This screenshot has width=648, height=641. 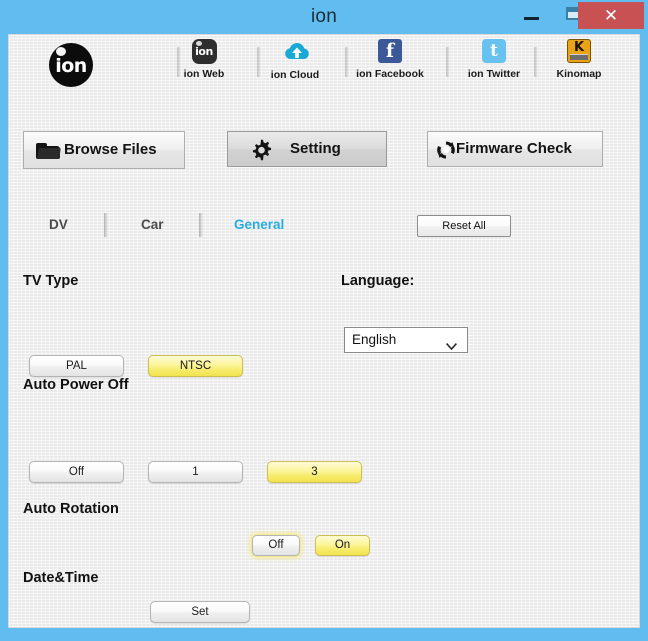 What do you see at coordinates (451, 344) in the screenshot?
I see `chevron-down-icon` at bounding box center [451, 344].